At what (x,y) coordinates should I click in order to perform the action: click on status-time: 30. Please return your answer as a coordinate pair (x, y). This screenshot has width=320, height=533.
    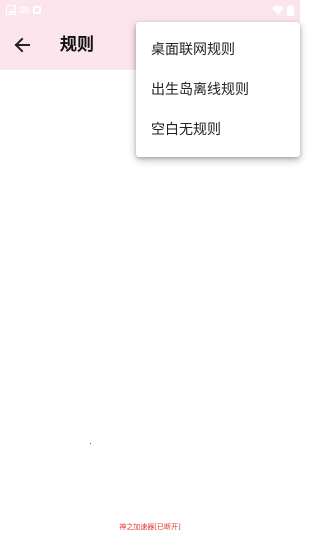
    Looking at the image, I should click on (24, 10).